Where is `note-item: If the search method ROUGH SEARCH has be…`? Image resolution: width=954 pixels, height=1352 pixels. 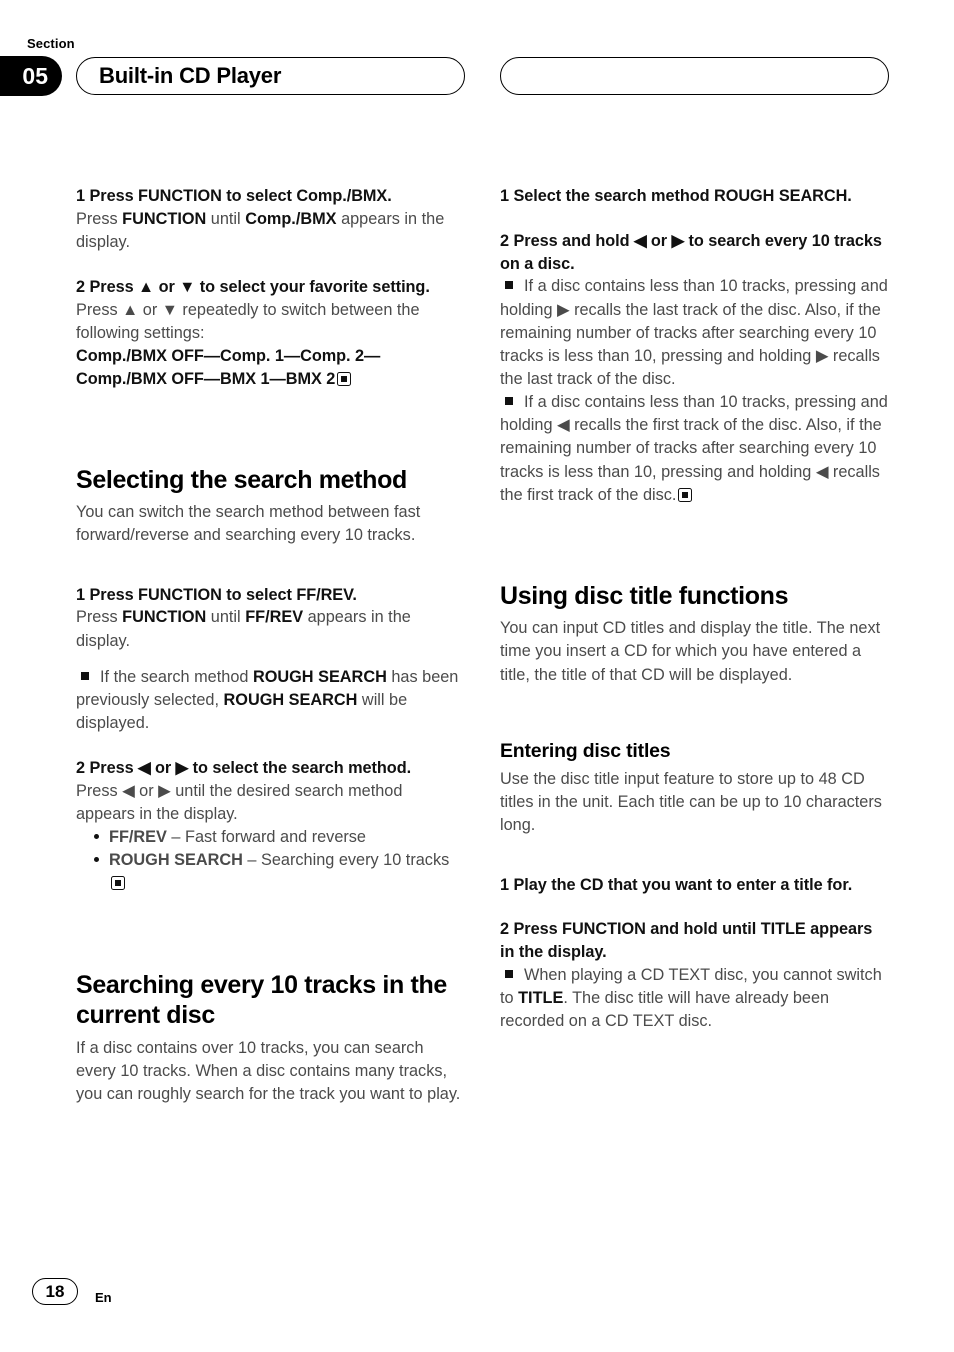
note-item: If the search method ROUGH SEARCH has be… is located at coordinates (270, 700).